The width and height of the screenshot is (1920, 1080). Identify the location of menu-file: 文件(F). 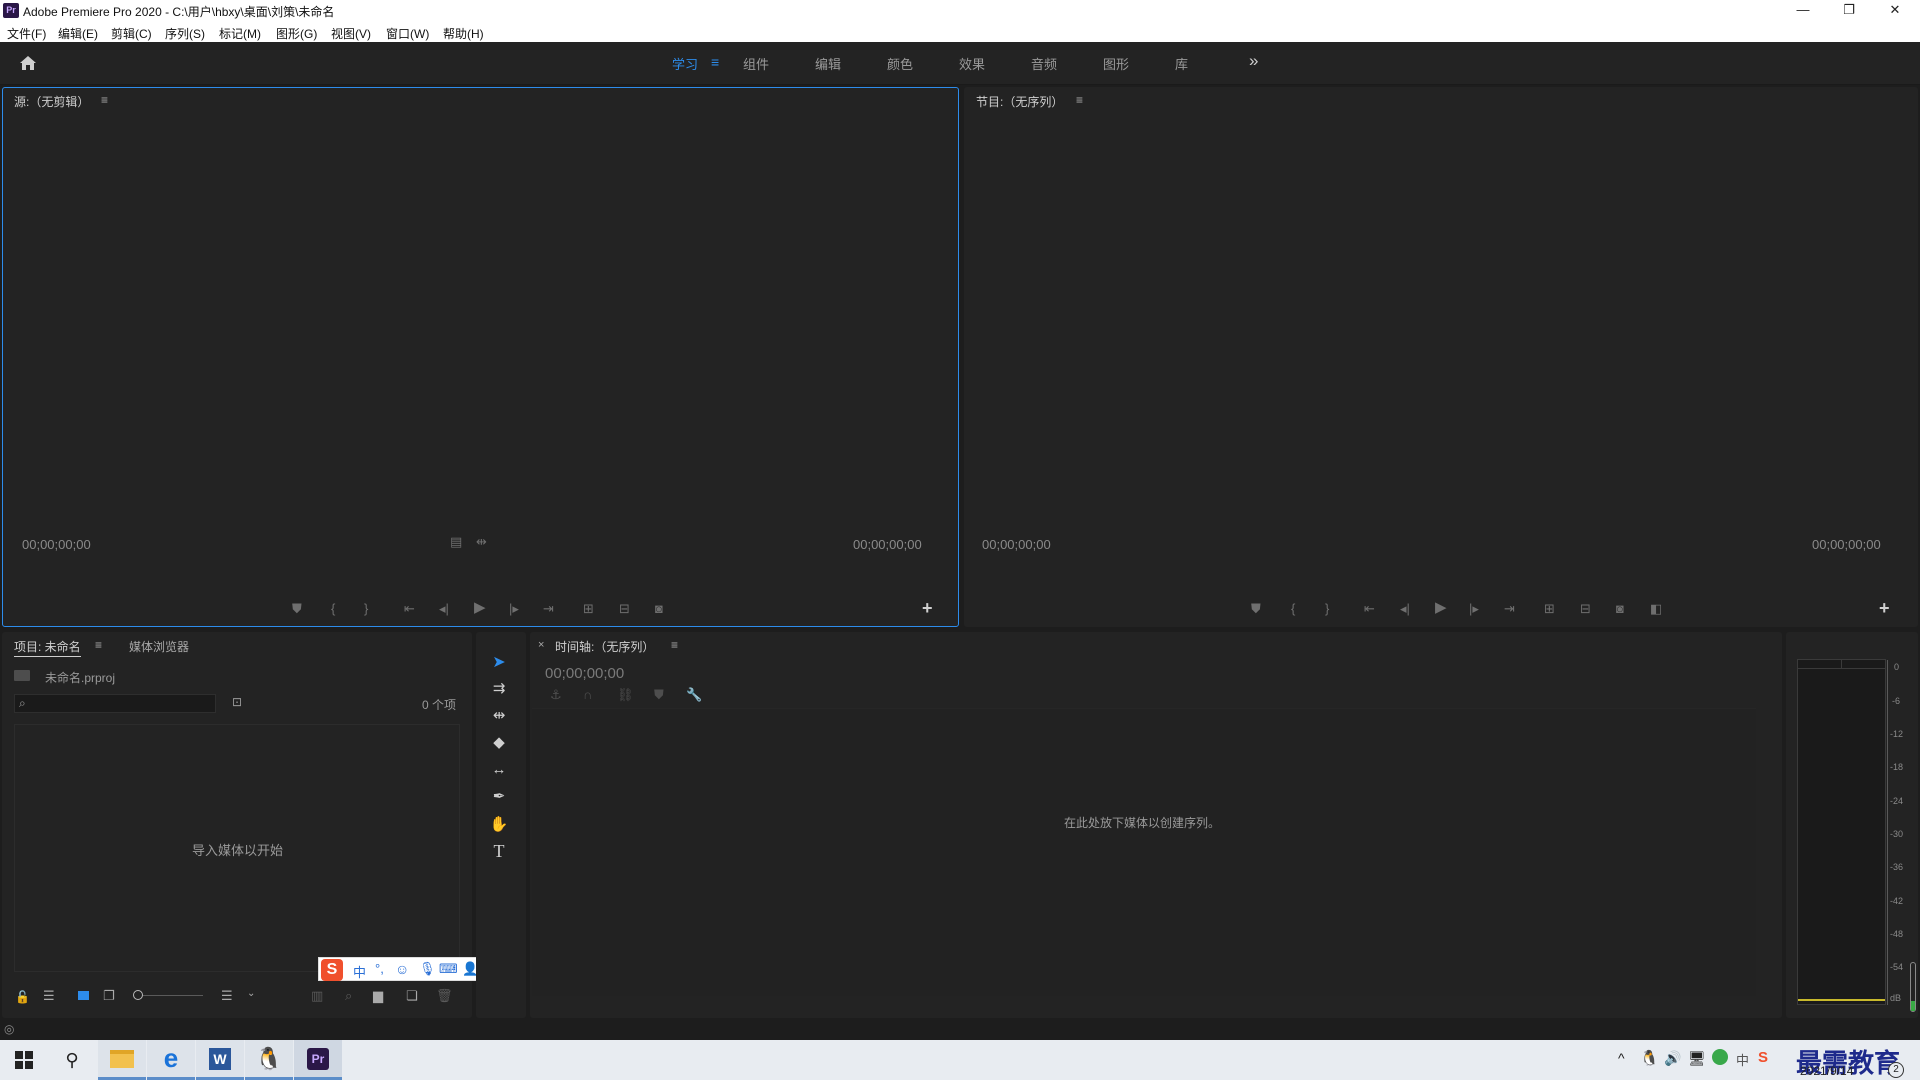
(26, 33).